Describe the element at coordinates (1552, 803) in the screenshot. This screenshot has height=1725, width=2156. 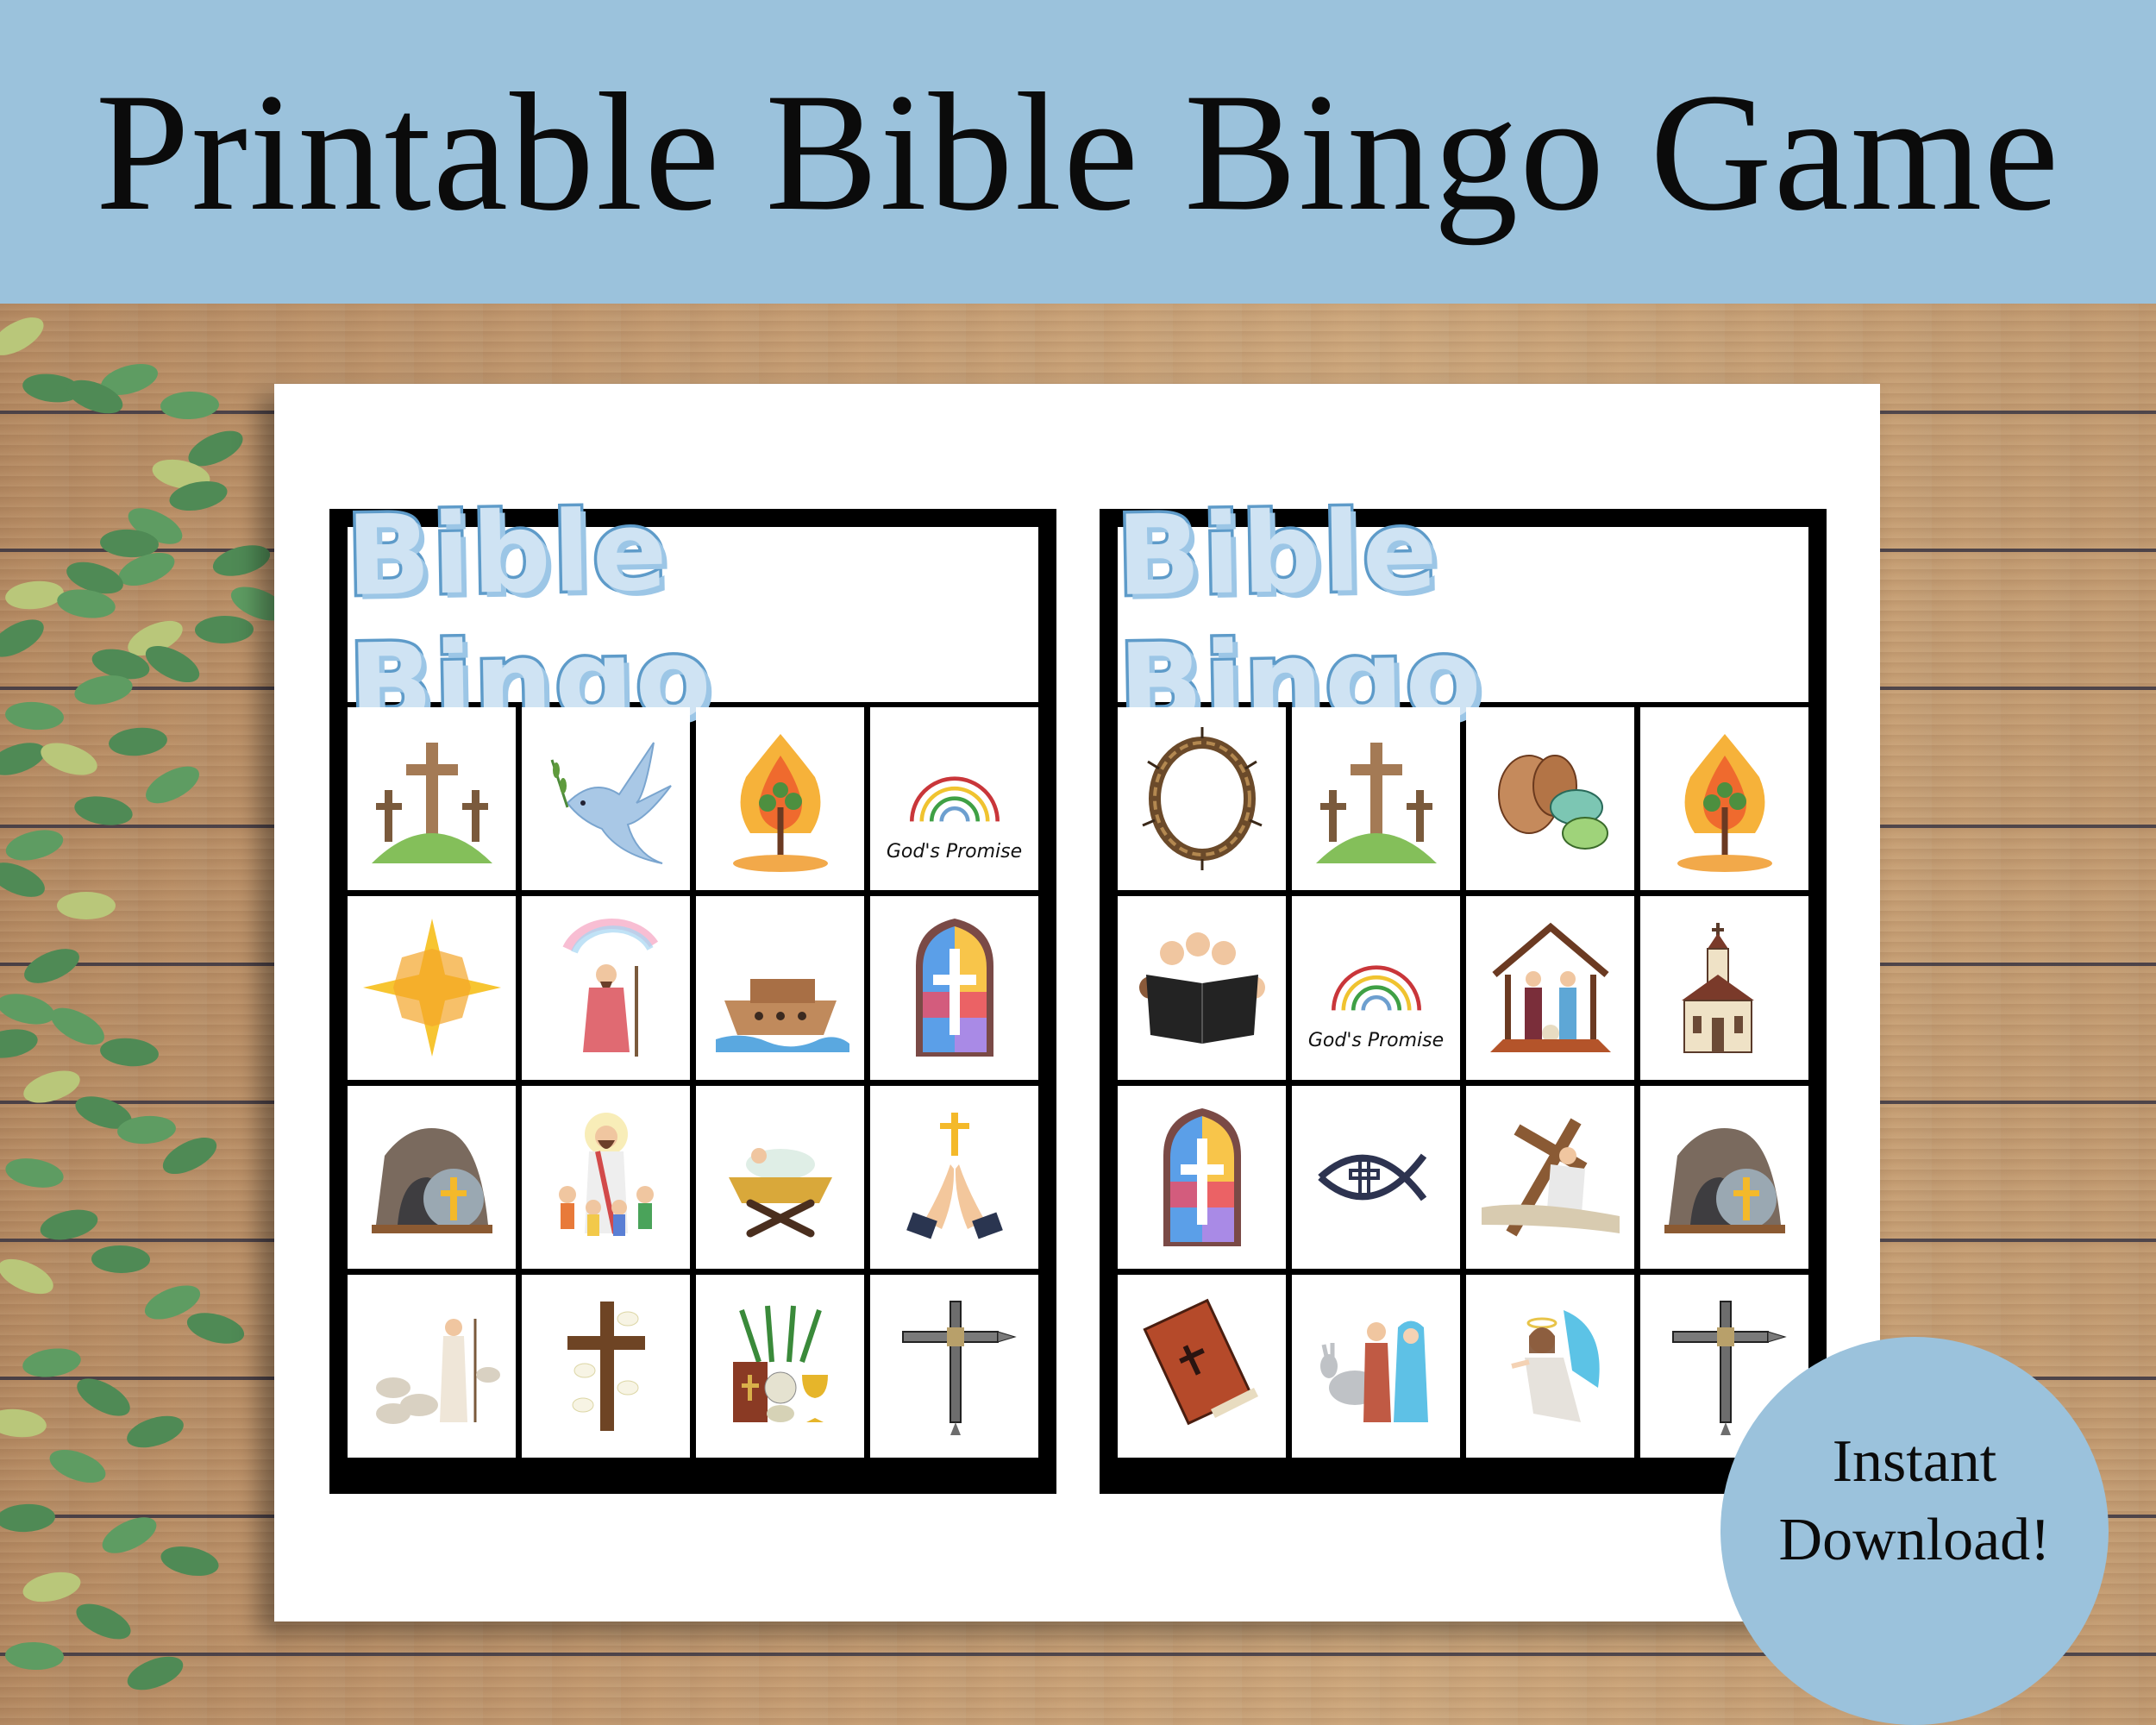
I see `loaves-and-fishes-icon` at that location.